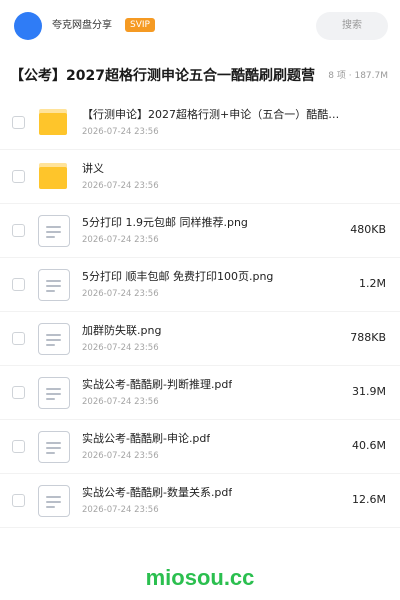 This screenshot has height=600, width=400. I want to click on file-name: 5分打印 1.9元包邮 同样推荐.png, so click(165, 223).